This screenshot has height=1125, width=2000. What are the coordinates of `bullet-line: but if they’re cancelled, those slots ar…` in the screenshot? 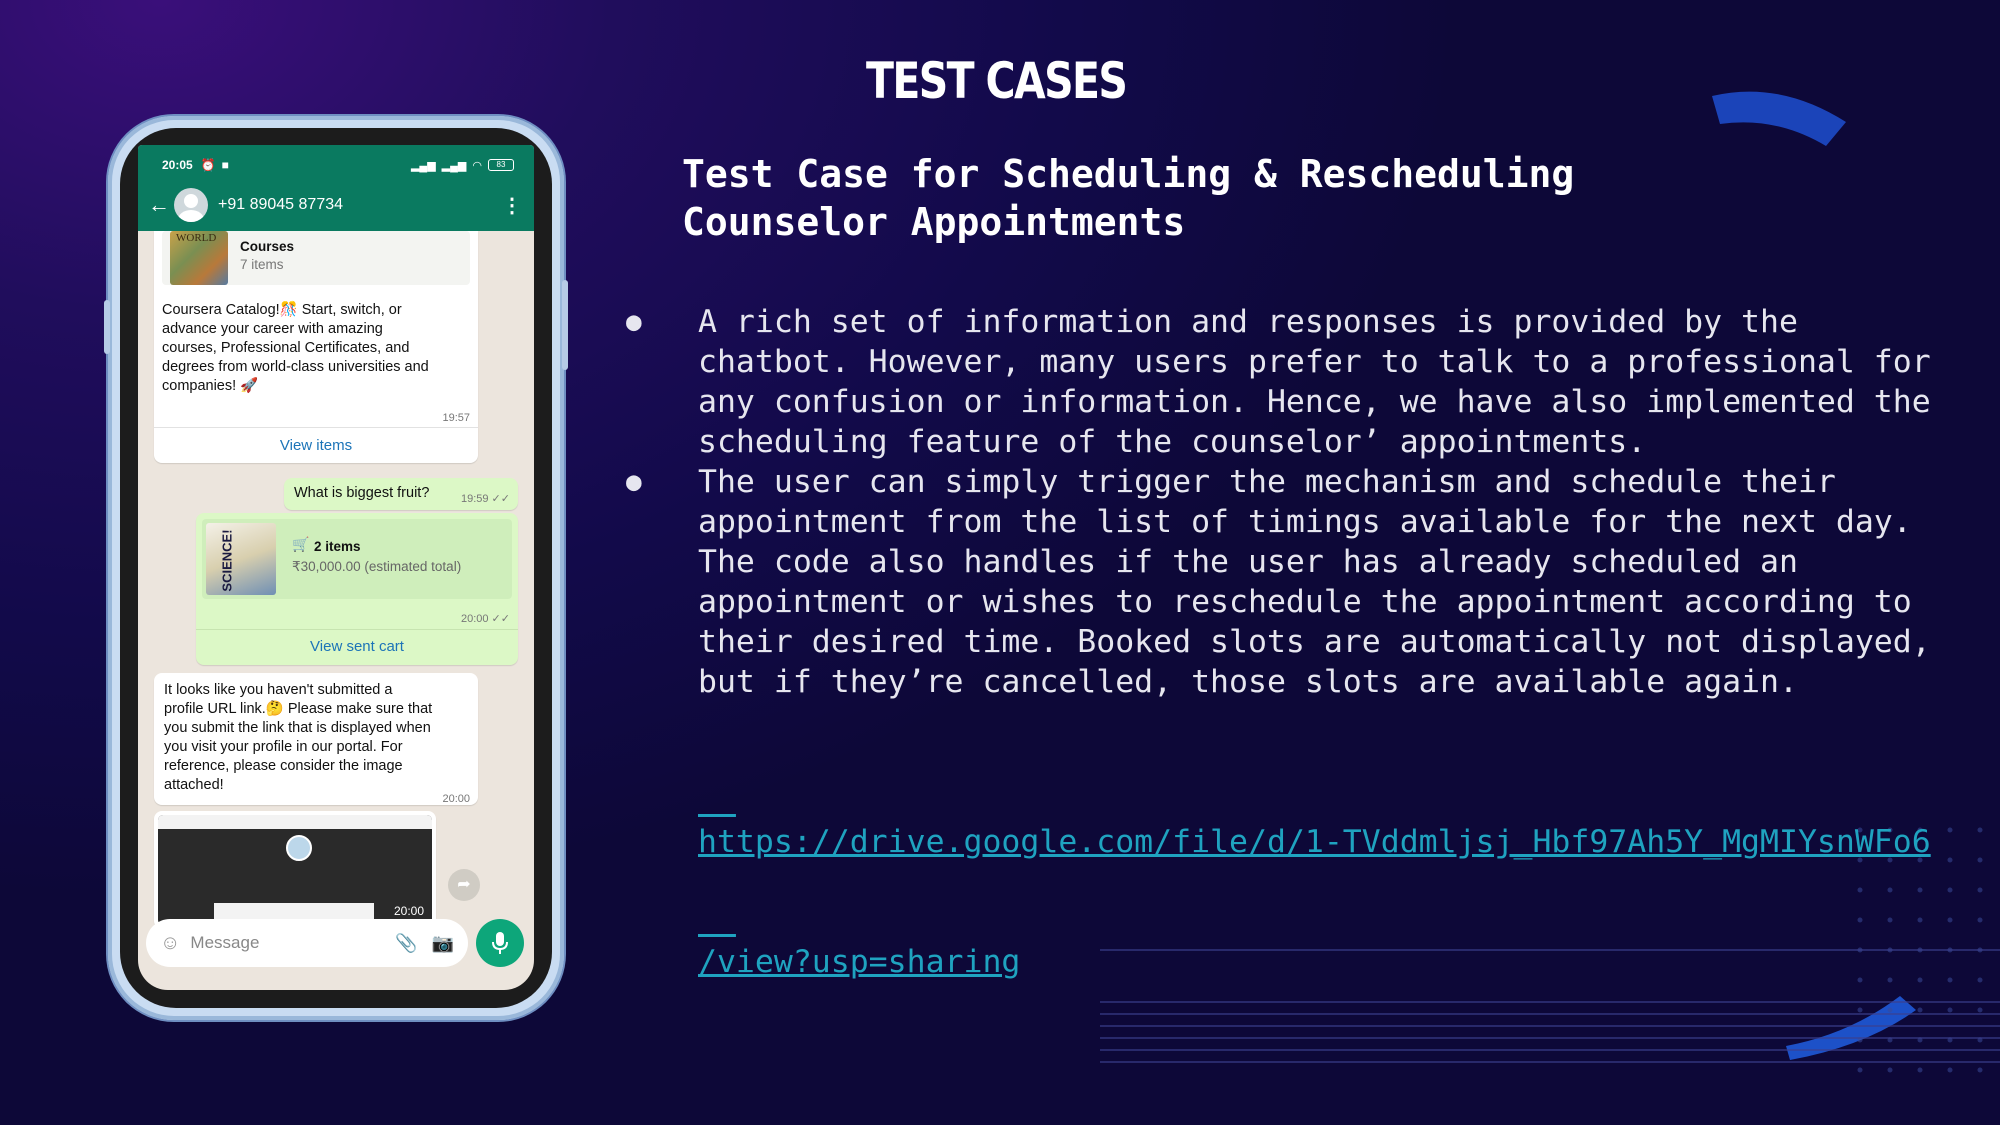 It's located at (1248, 682).